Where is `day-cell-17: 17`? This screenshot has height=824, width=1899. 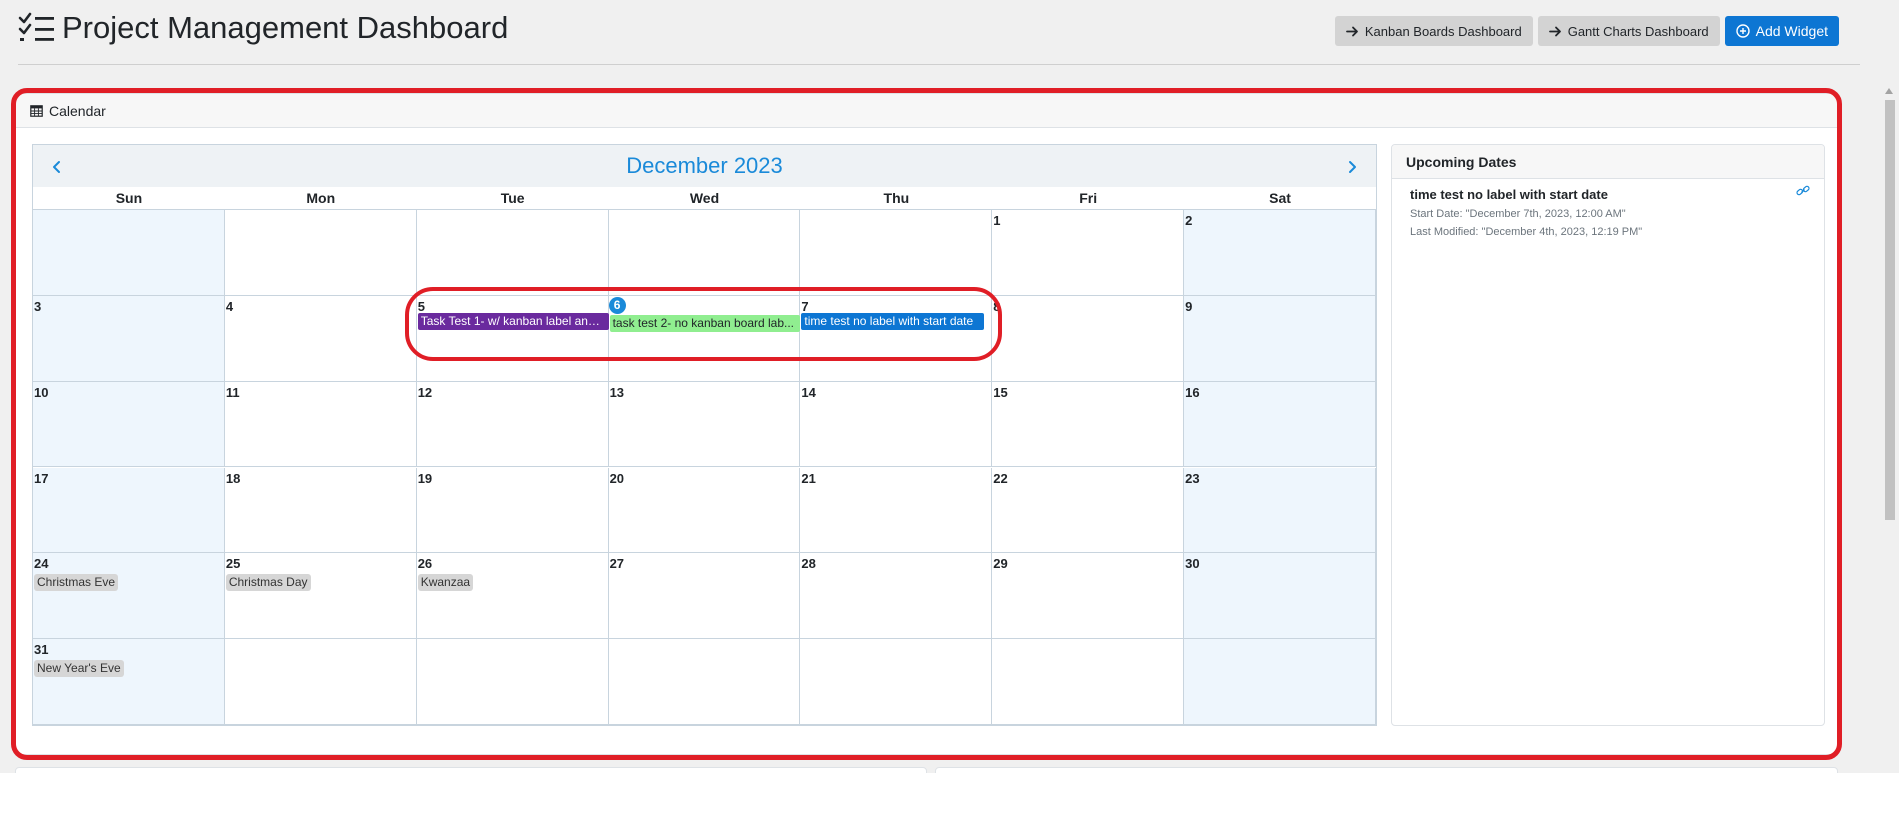
day-cell-17: 17 is located at coordinates (129, 510).